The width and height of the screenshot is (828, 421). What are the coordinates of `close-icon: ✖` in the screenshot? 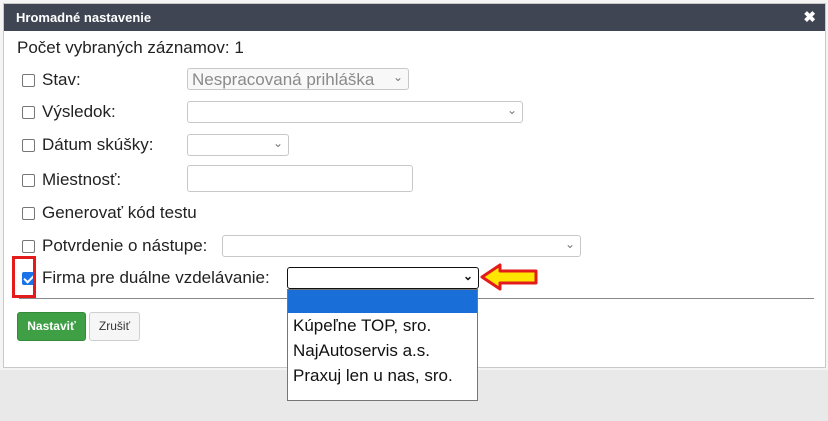 It's located at (809, 17).